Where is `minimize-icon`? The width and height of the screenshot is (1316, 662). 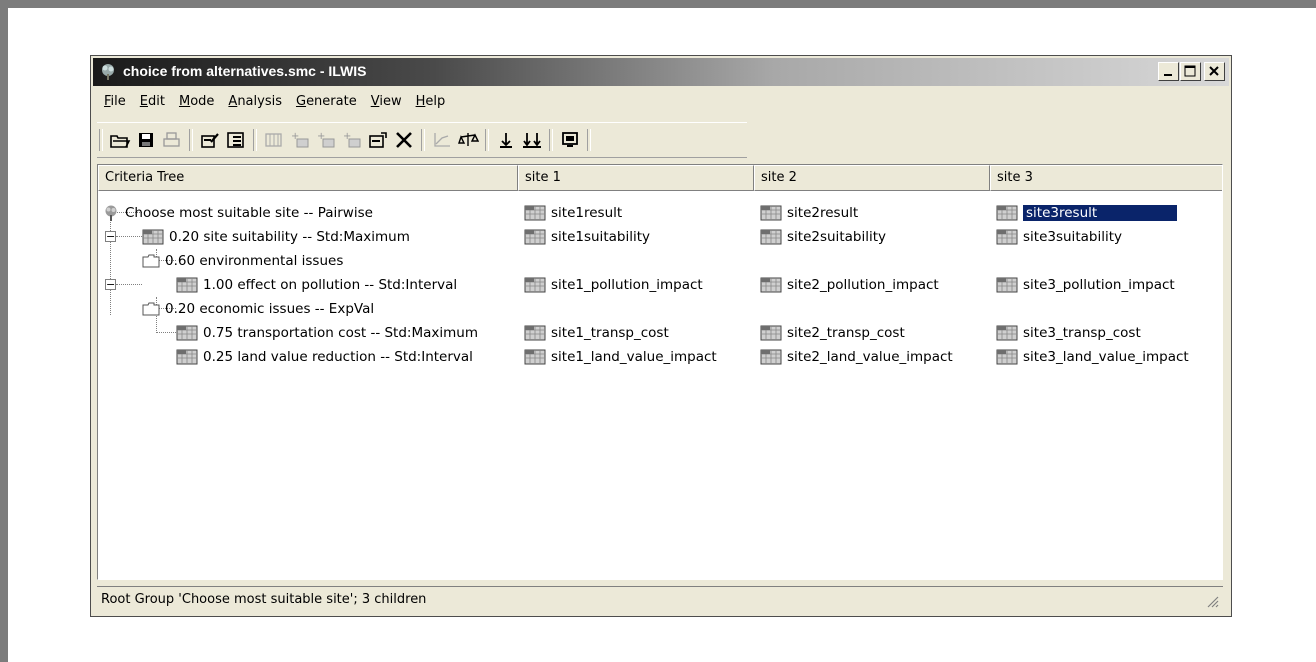 minimize-icon is located at coordinates (1168, 75).